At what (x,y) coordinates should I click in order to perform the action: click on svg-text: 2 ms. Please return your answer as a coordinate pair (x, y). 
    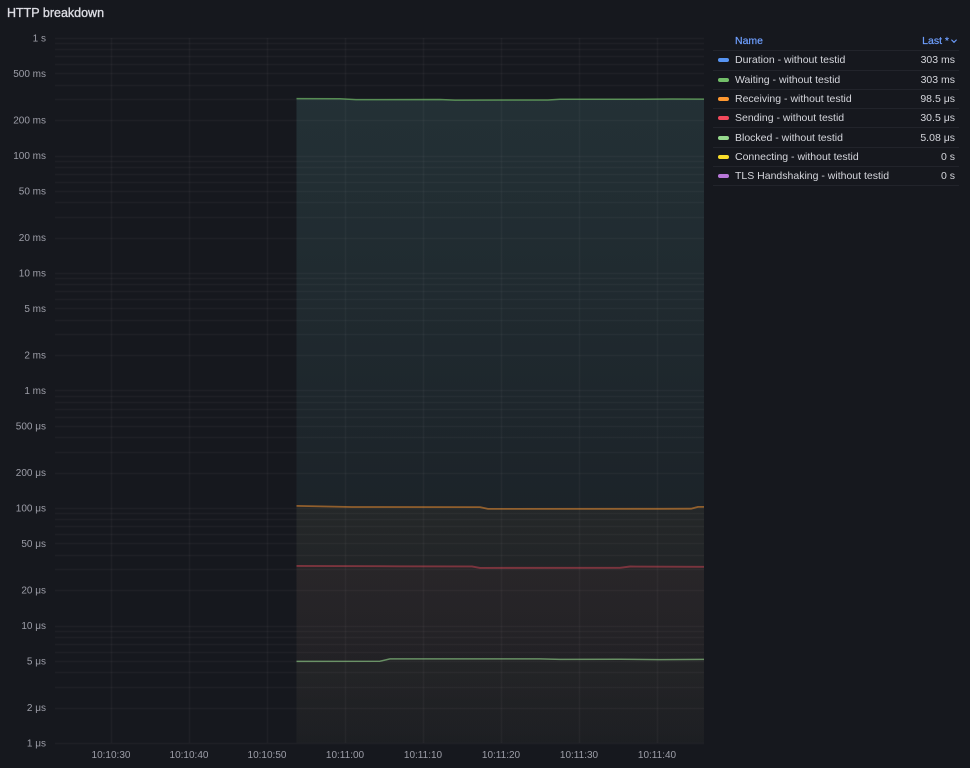
    Looking at the image, I should click on (35, 356).